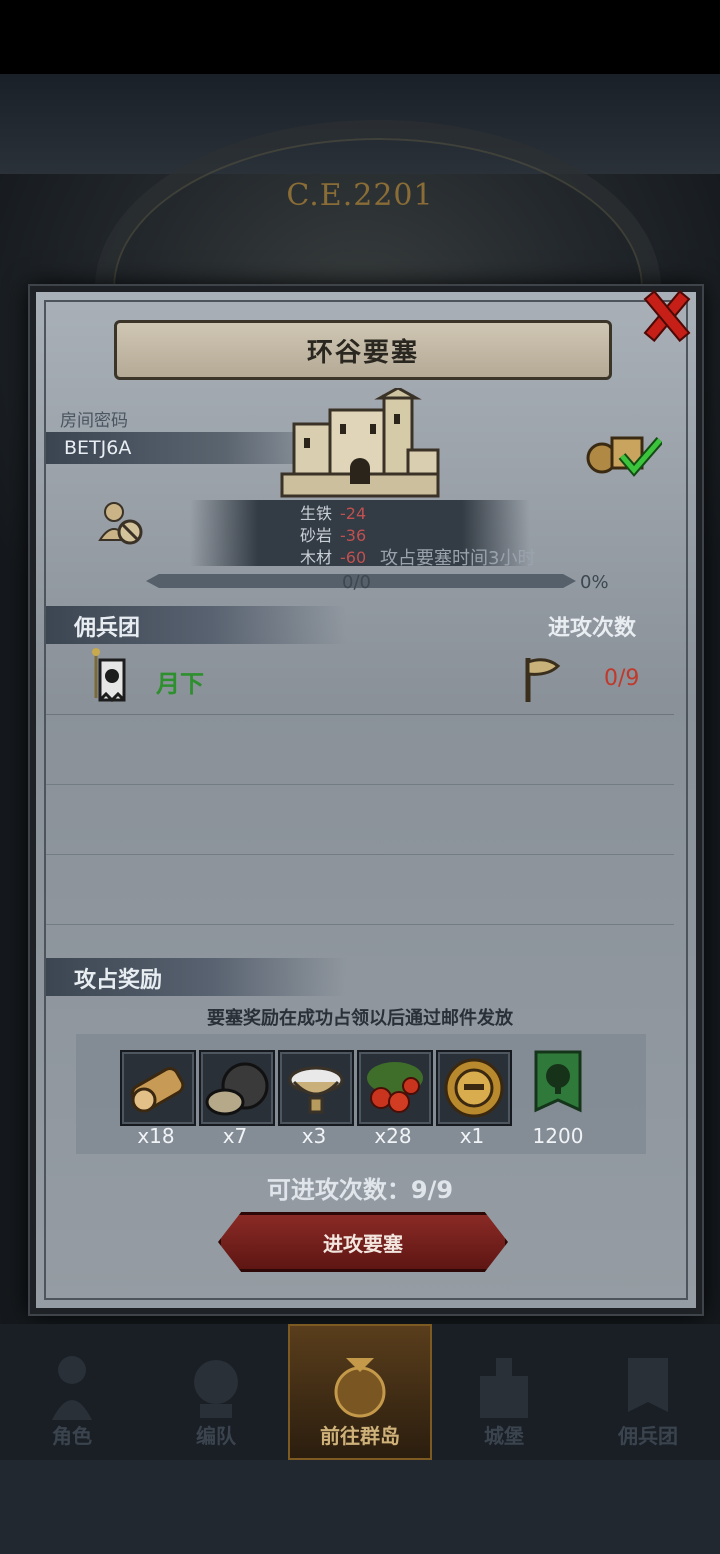 This screenshot has height=1554, width=720. Describe the element at coordinates (353, 557) in the screenshot. I see `resource-value: -60` at that location.